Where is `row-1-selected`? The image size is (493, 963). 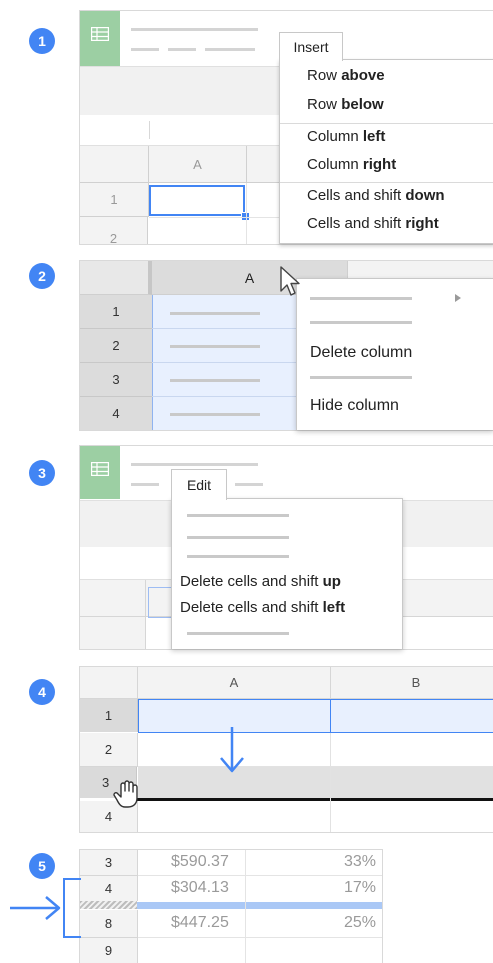 row-1-selected is located at coordinates (315, 716).